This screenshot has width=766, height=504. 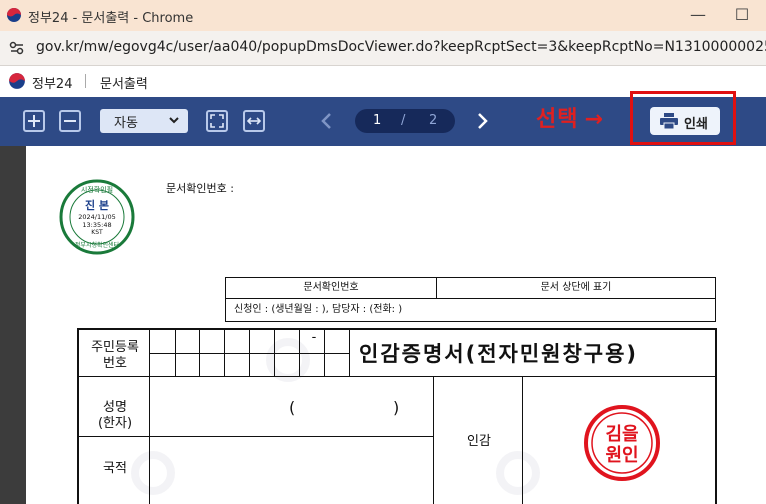 I want to click on fit-page-icon, so click(x=217, y=121).